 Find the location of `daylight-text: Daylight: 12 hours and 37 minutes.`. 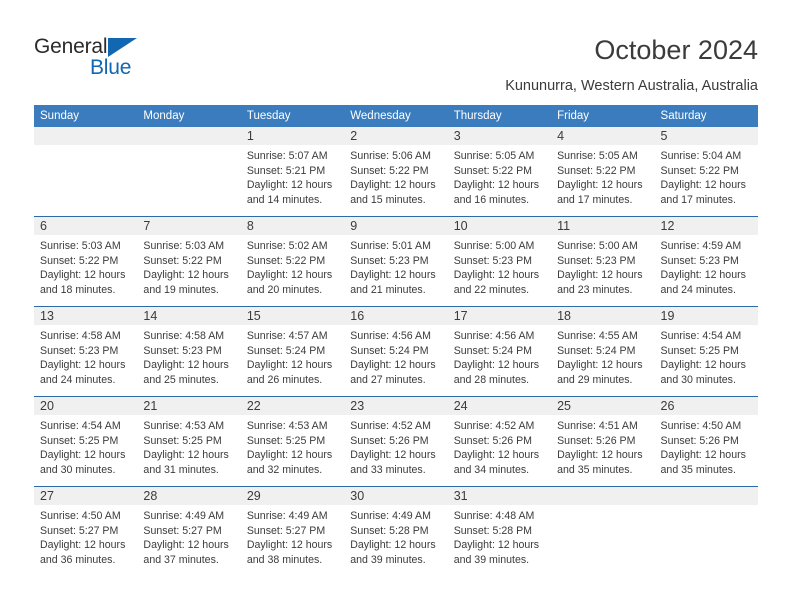

daylight-text: Daylight: 12 hours and 37 minutes. is located at coordinates (186, 552).